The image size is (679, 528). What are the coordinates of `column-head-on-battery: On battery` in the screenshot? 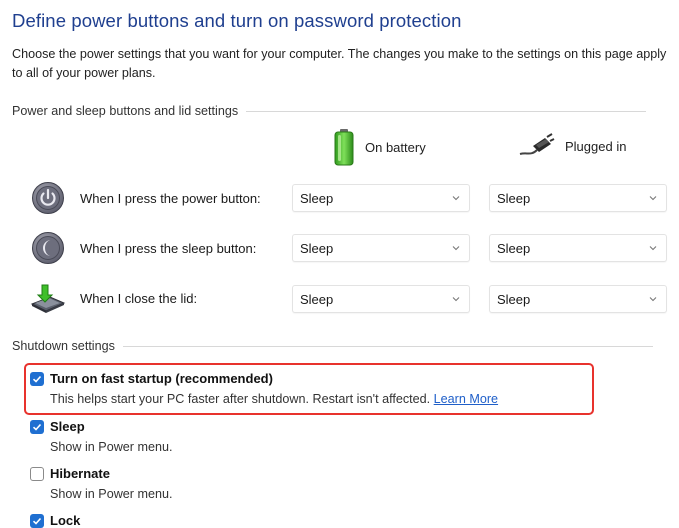 It's located at (379, 147).